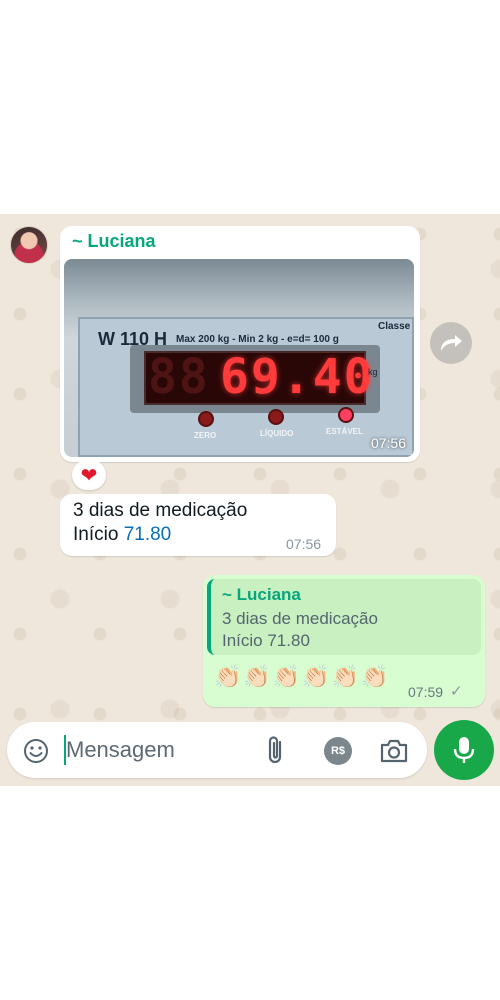 The image size is (500, 1000). I want to click on led-liquido, so click(276, 417).